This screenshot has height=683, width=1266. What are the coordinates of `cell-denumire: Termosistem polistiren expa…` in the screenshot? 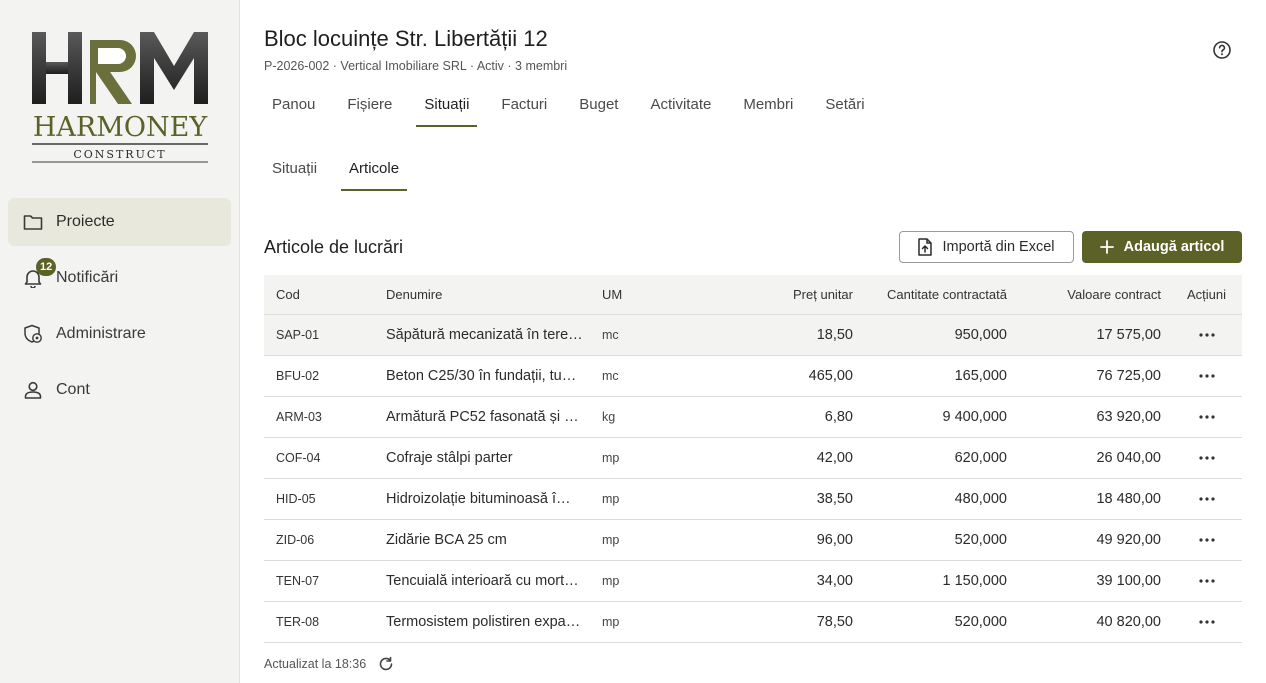 It's located at (483, 622).